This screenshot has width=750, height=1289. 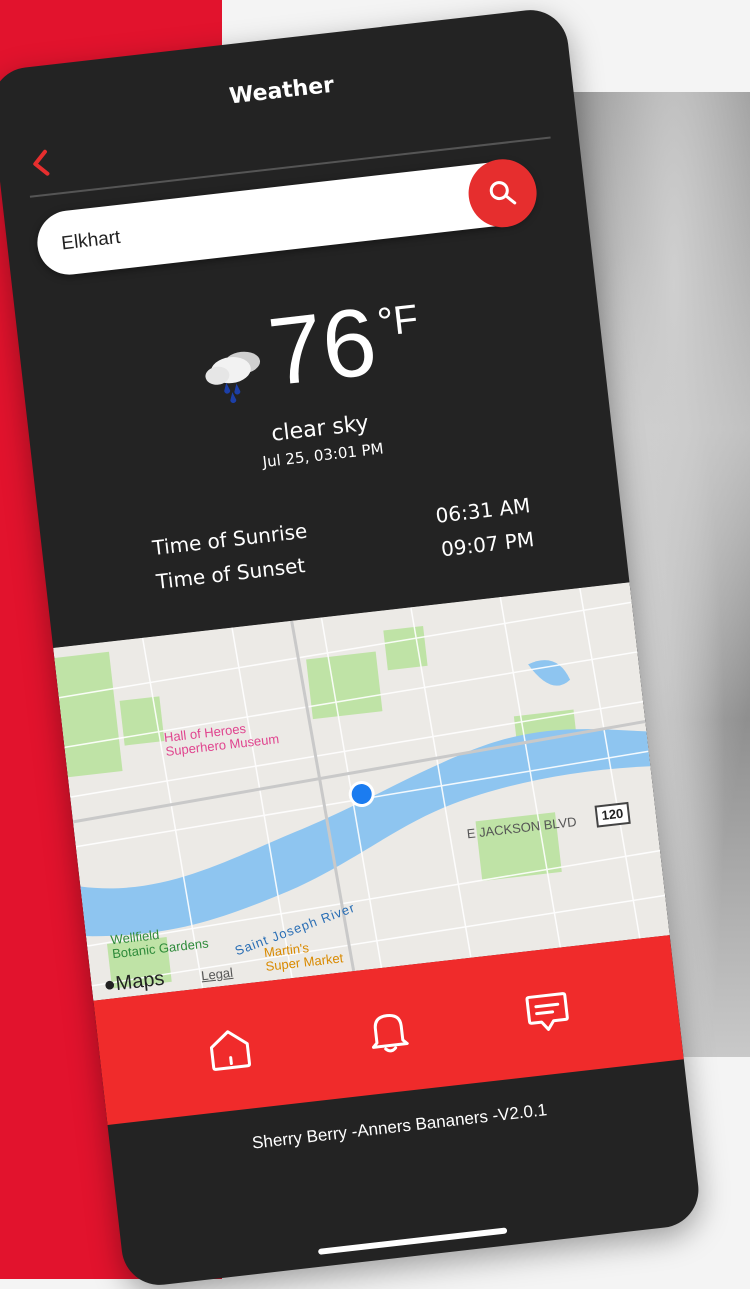 What do you see at coordinates (398, 321) in the screenshot?
I see `temperature-unit: °F` at bounding box center [398, 321].